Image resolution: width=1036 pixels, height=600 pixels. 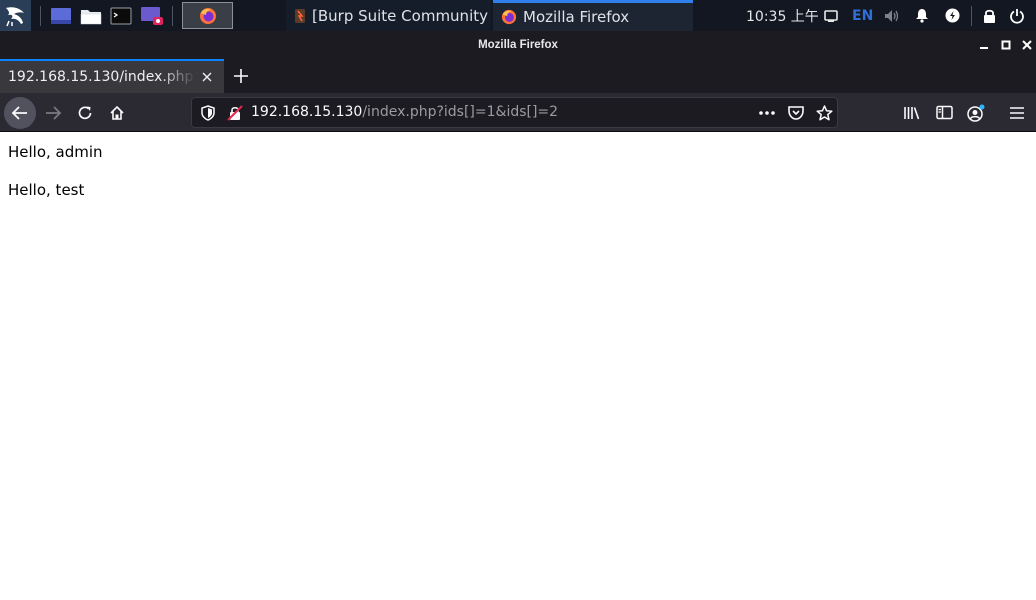 I want to click on reload-icon, so click(x=85, y=112).